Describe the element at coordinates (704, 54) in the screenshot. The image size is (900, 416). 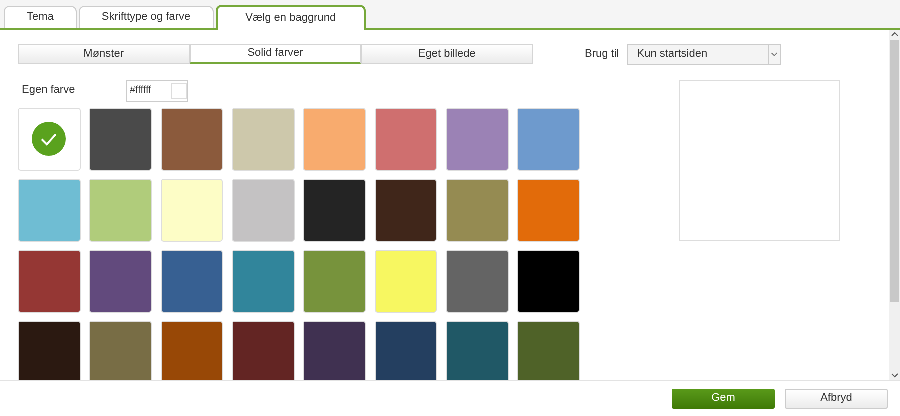
I see `apply-to-dropdown: Kun startsiden` at that location.